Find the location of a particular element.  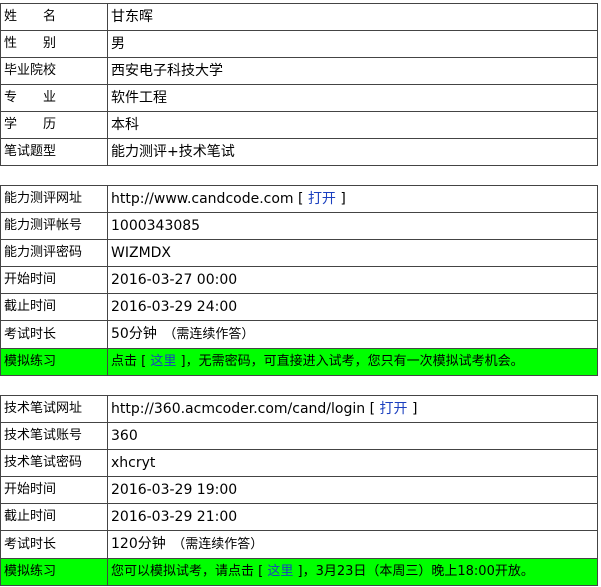

name-value: 甘东晖 is located at coordinates (352, 17).